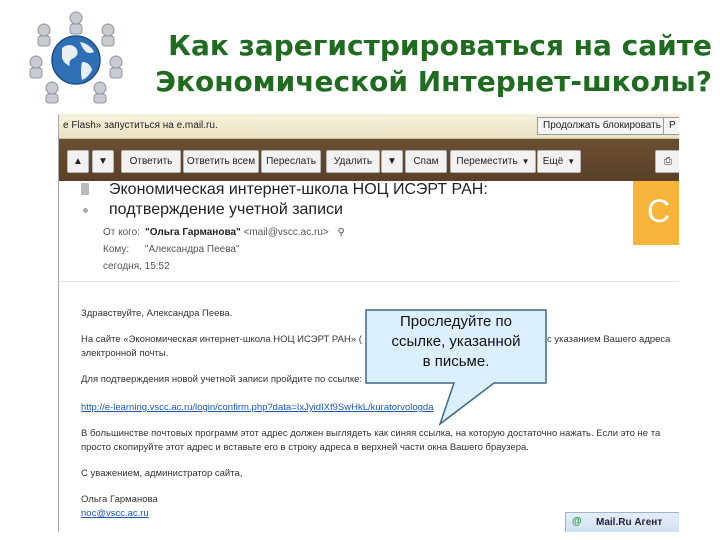  I want to click on para1-end: с указанием Вашего адреса, so click(609, 339).